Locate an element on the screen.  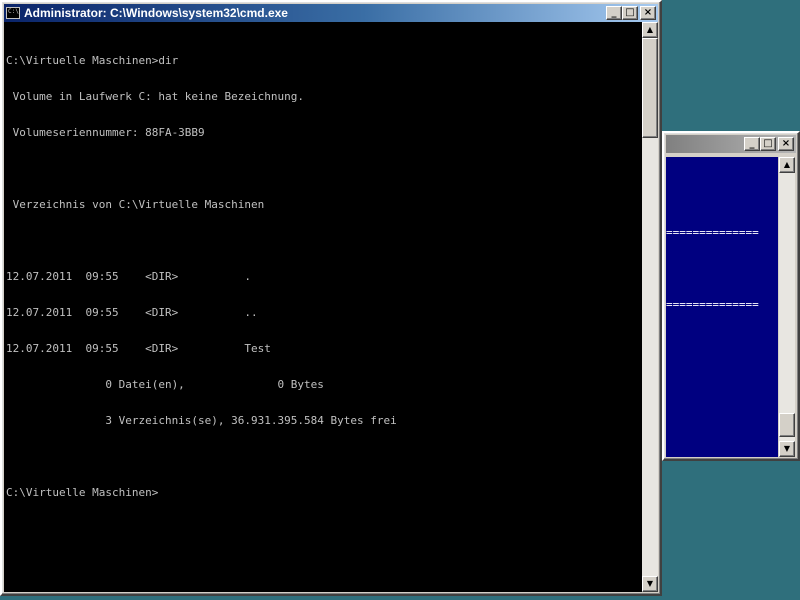
background-vertical-scrollbar: ▲ ▼ is located at coordinates (787, 307).